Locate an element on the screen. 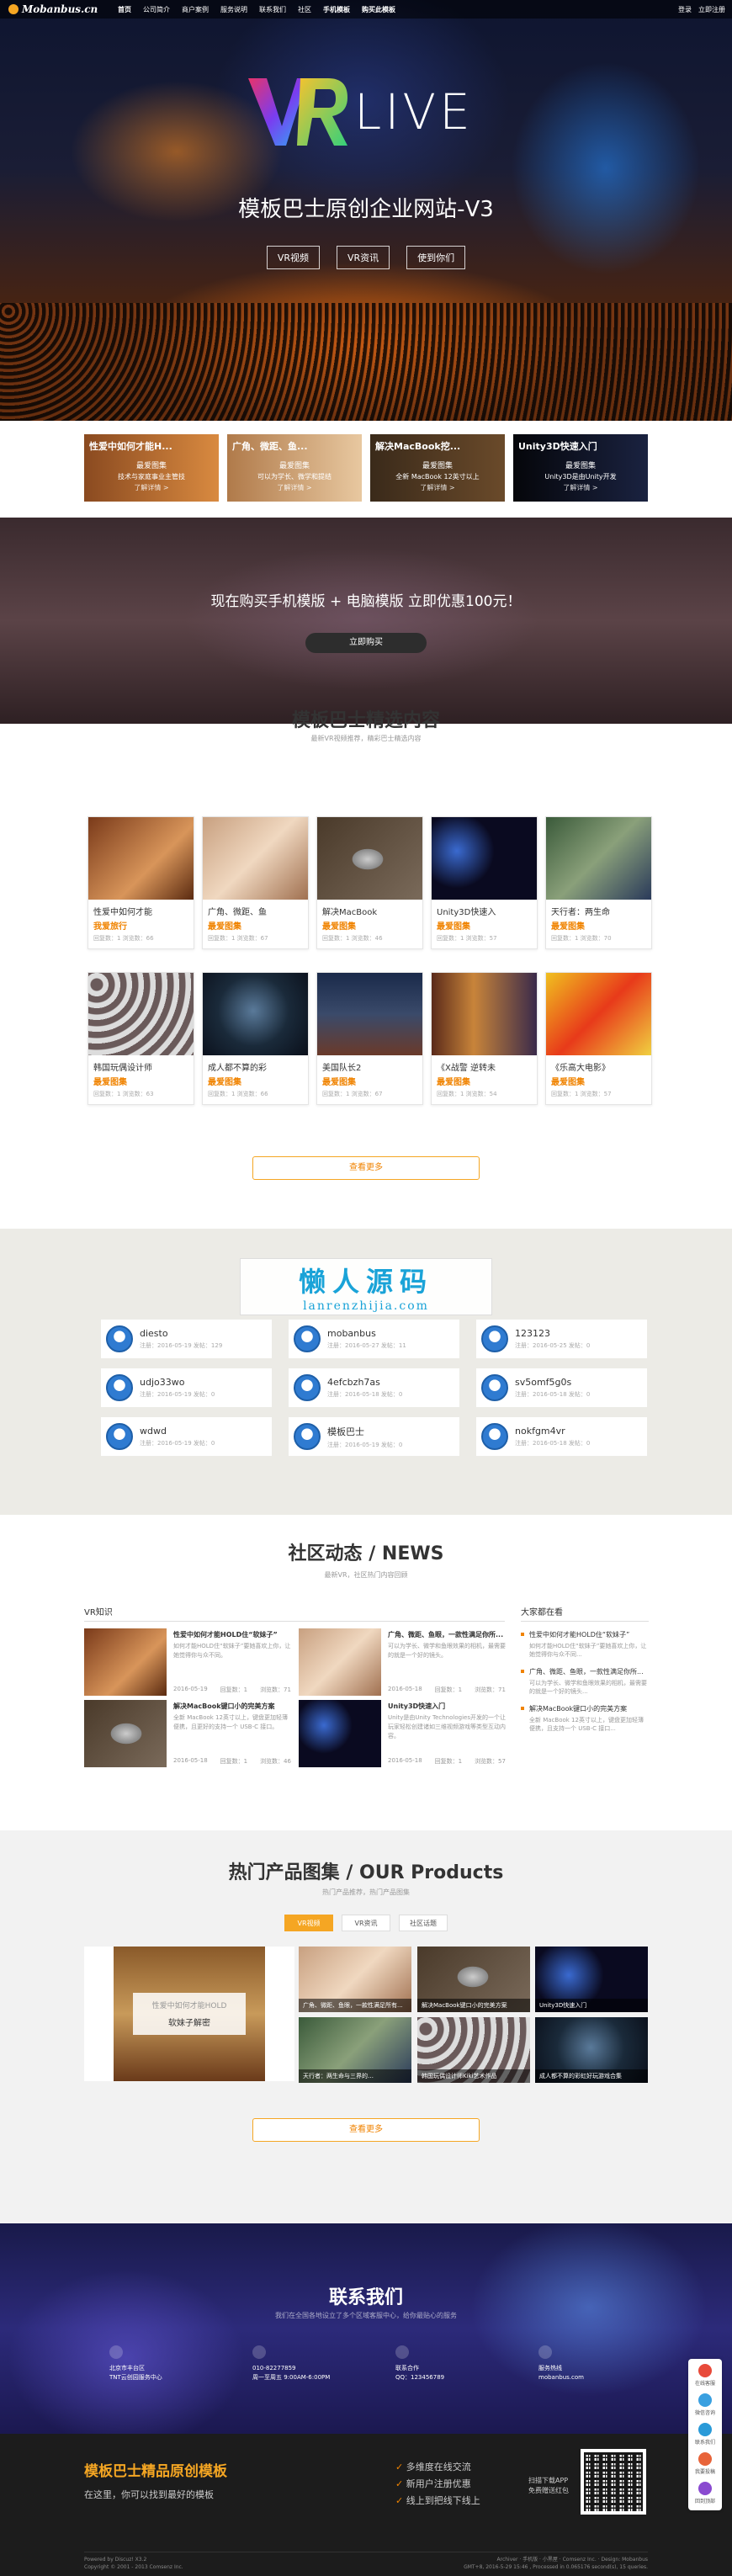 This screenshot has height=2576, width=732. nav-item-cases: 商户案例 is located at coordinates (196, 9).